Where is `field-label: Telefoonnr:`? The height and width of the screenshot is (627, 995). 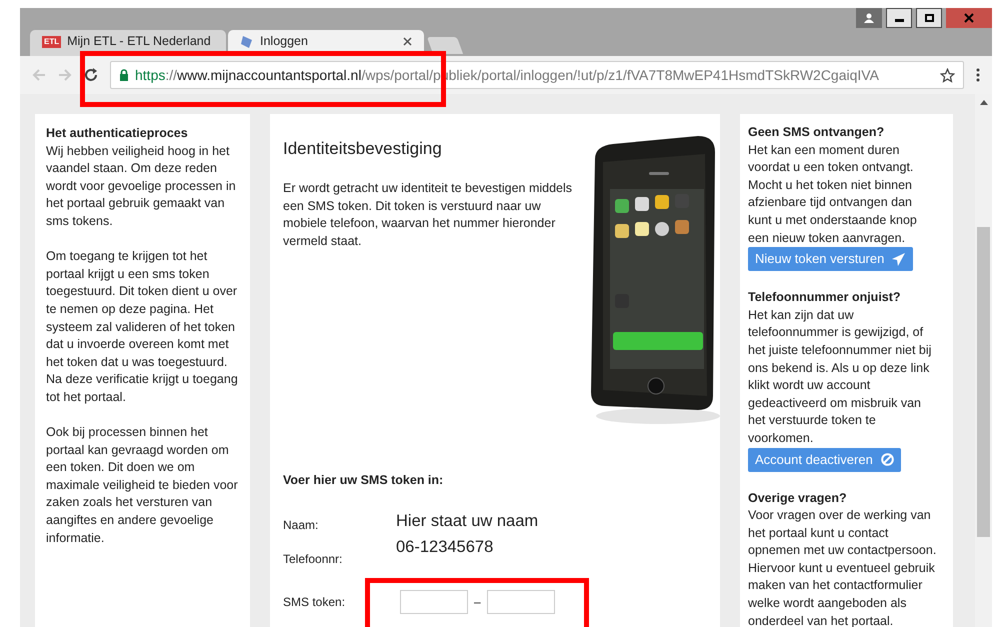 field-label: Telefoonnr: is located at coordinates (313, 559).